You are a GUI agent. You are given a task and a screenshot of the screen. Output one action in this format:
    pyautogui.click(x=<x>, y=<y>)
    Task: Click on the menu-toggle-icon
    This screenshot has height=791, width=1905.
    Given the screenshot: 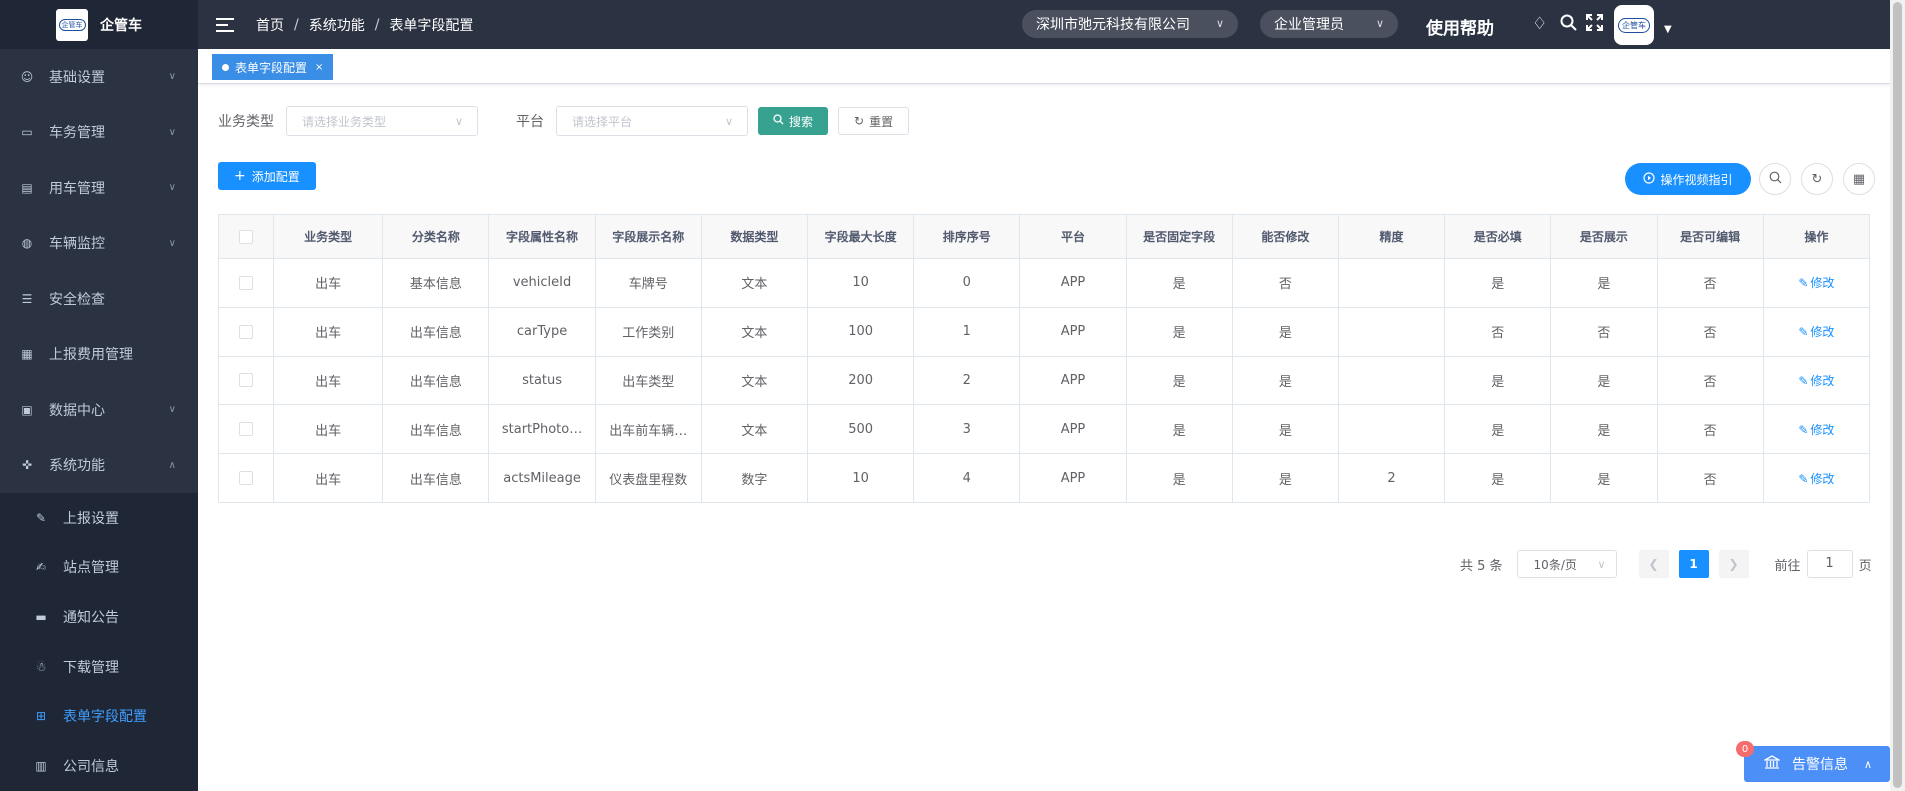 What is the action you would take?
    pyautogui.click(x=225, y=24)
    